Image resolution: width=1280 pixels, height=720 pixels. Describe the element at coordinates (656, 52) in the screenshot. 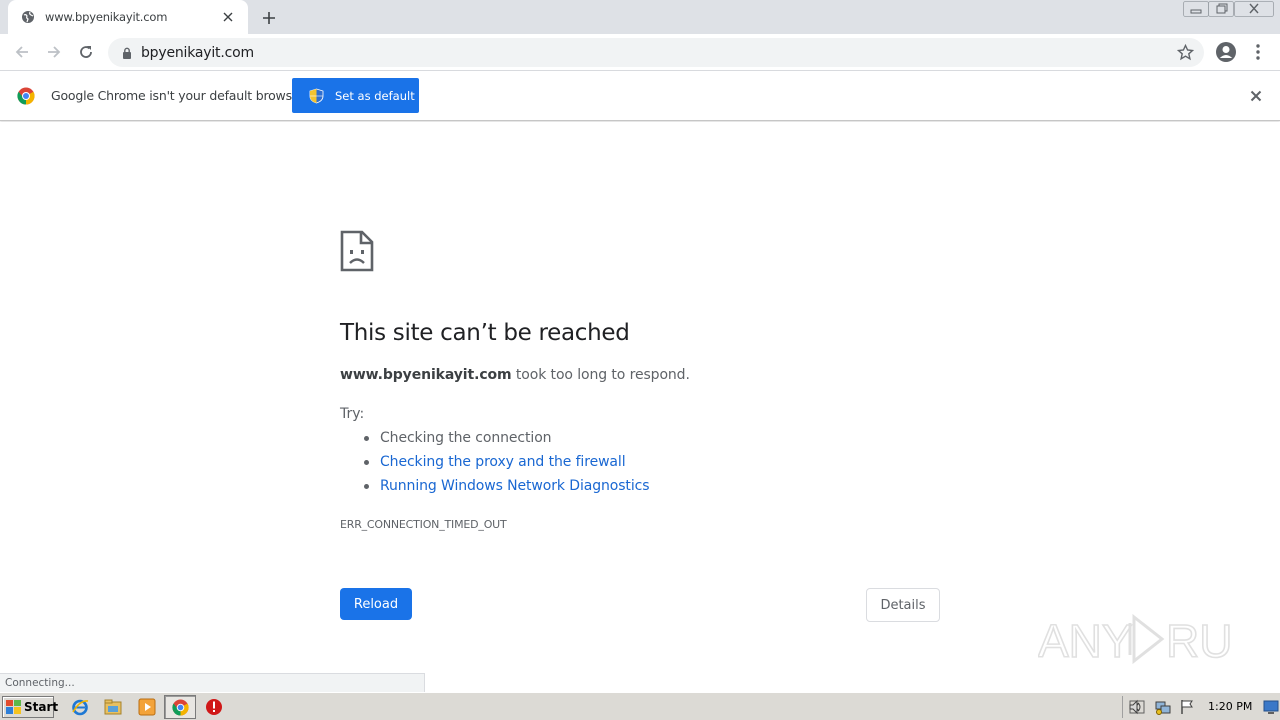

I see `address-bar: bpyenikayit.com` at that location.